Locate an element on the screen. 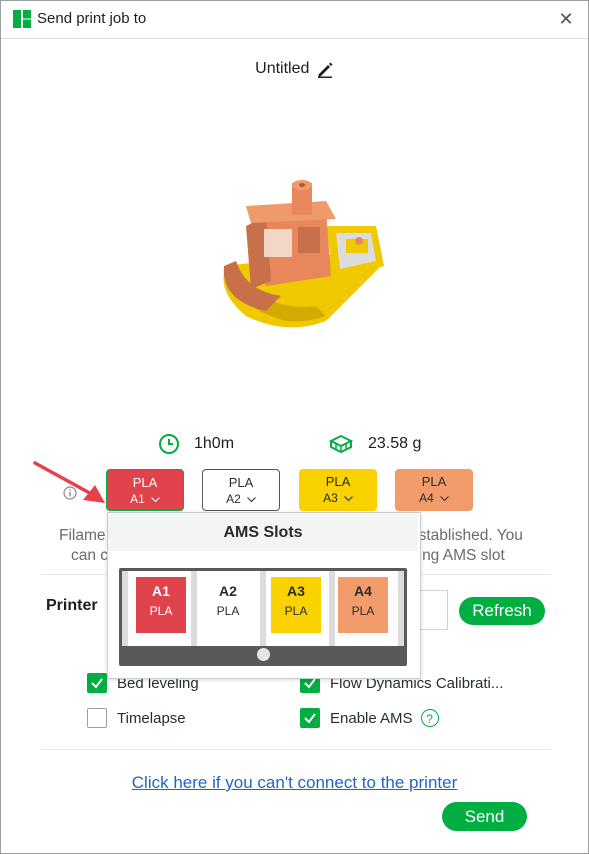 This screenshot has height=854, width=589. filament-selector-a4: PLA A4 is located at coordinates (434, 490).